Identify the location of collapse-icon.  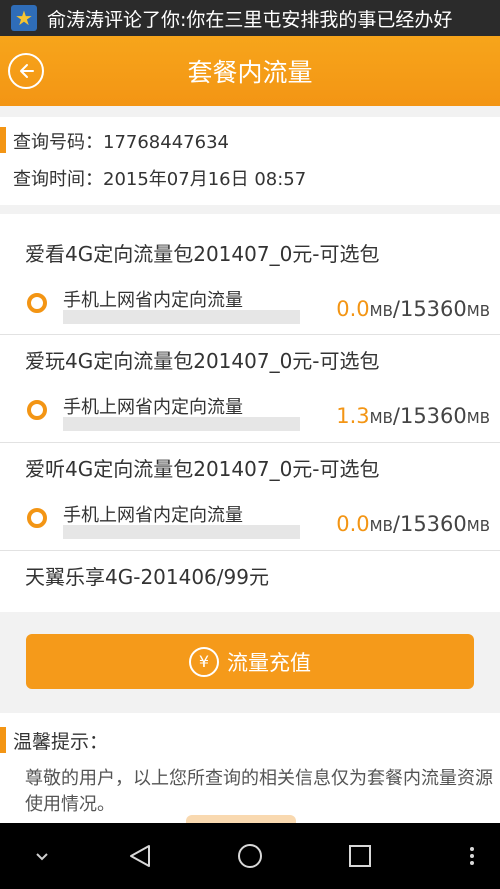
(42, 856).